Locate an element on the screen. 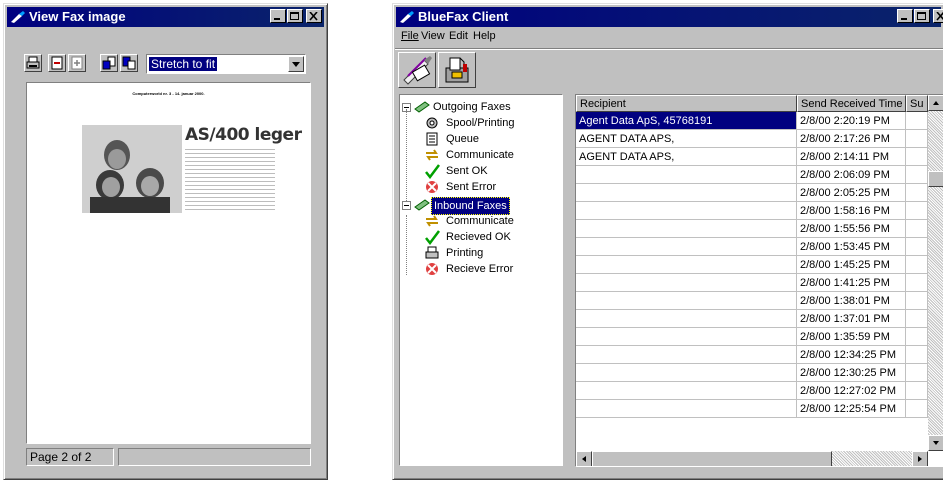  send-fax-button is located at coordinates (417, 70).